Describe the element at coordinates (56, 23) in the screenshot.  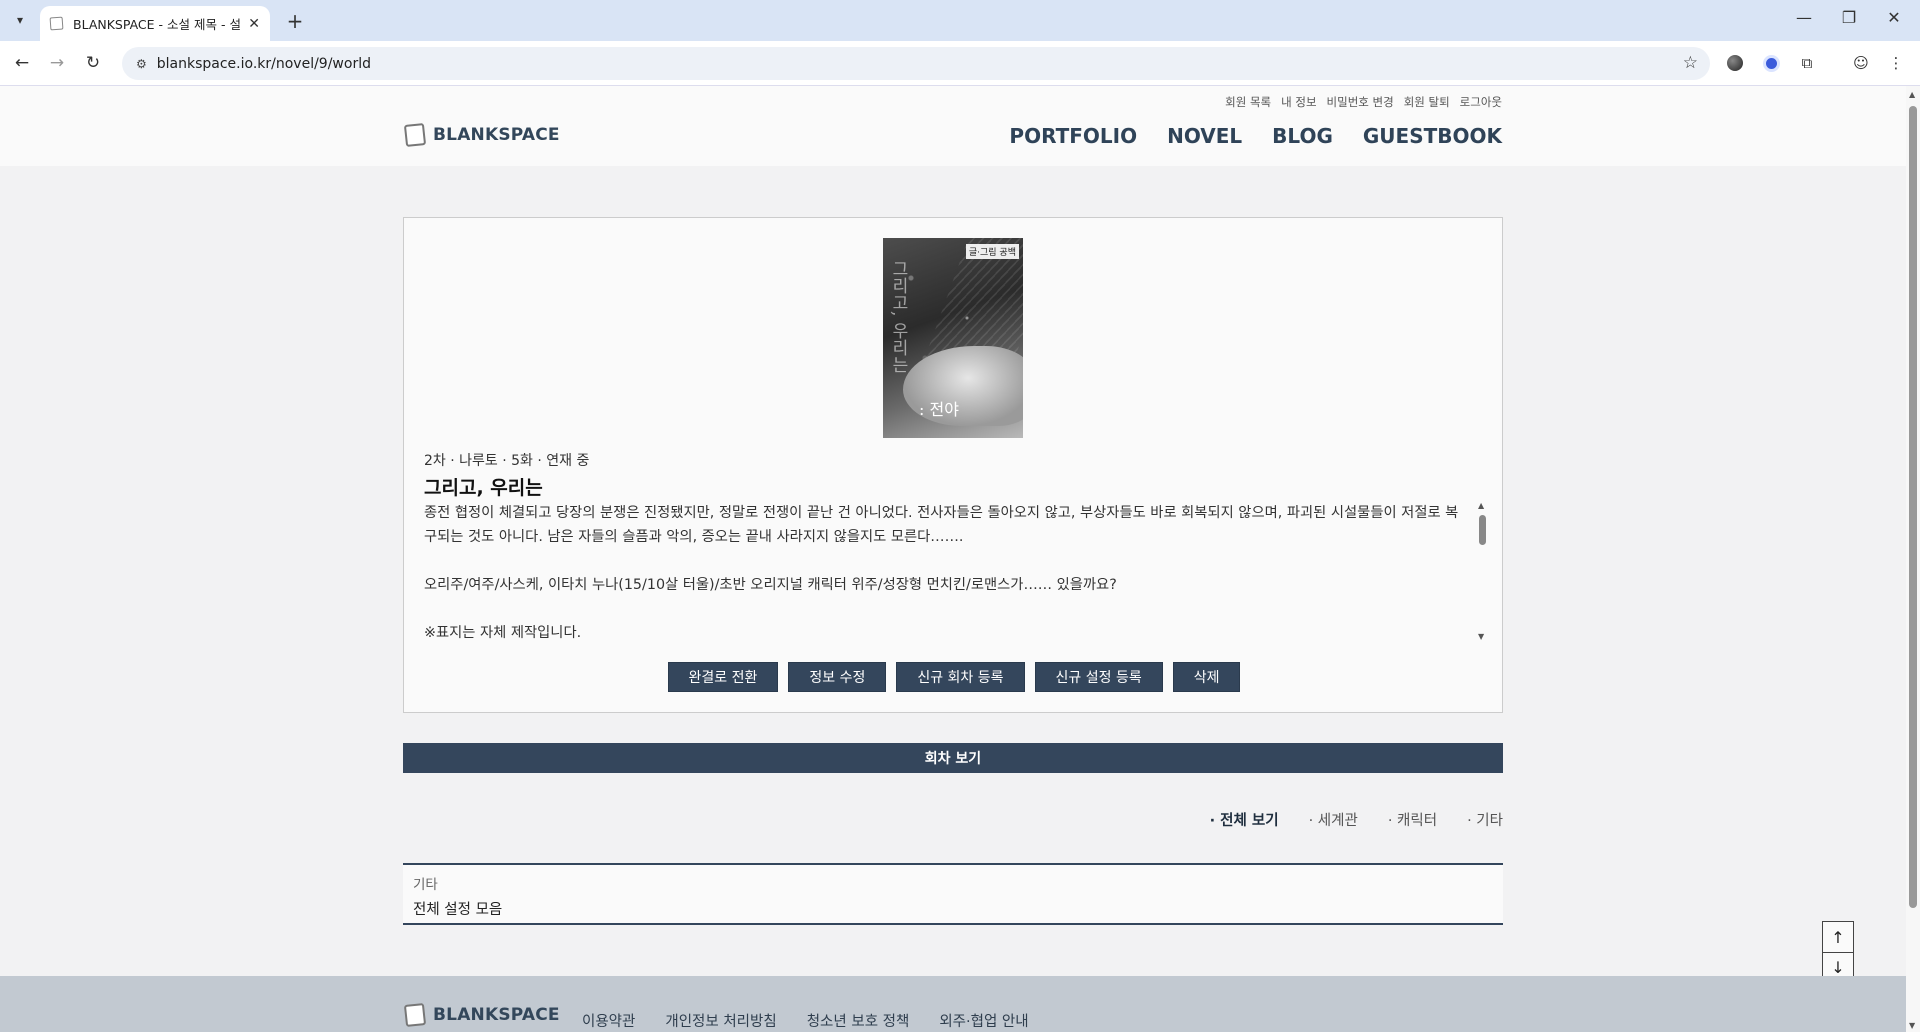
I see `tab-favicon-icon` at that location.